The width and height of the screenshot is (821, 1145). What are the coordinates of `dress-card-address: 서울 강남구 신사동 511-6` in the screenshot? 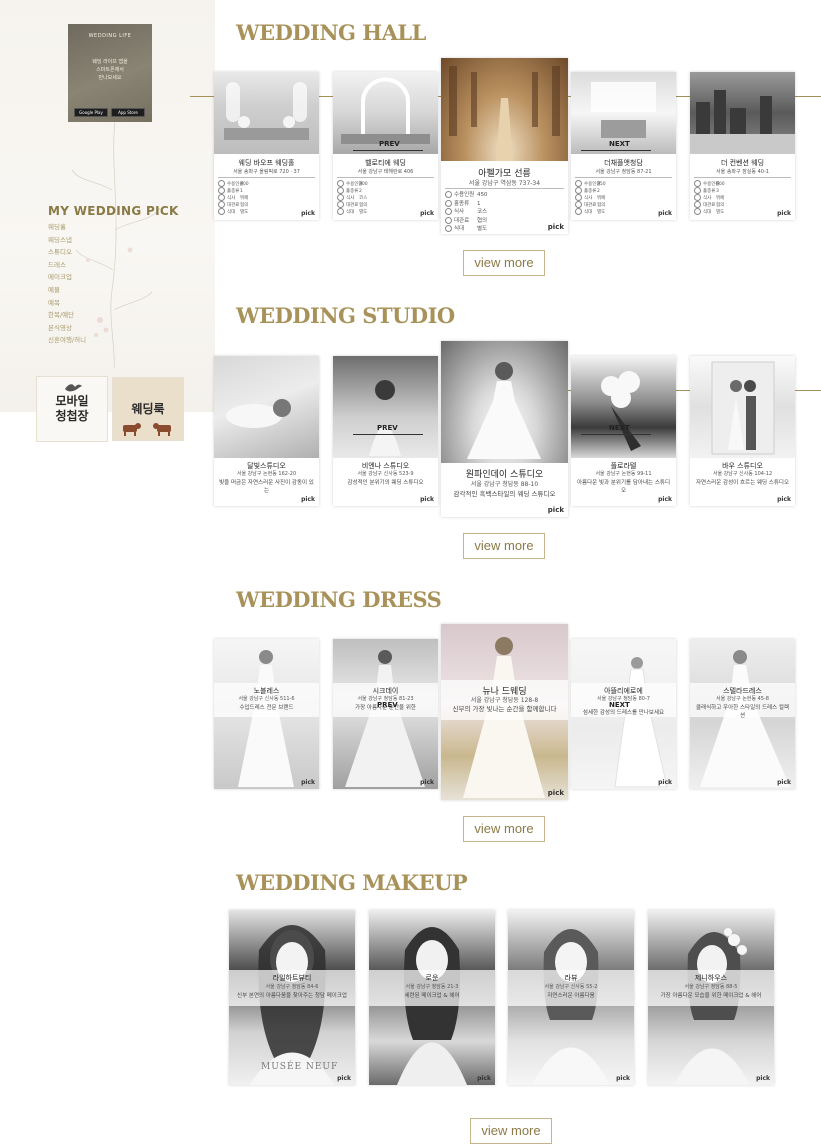 It's located at (266, 699).